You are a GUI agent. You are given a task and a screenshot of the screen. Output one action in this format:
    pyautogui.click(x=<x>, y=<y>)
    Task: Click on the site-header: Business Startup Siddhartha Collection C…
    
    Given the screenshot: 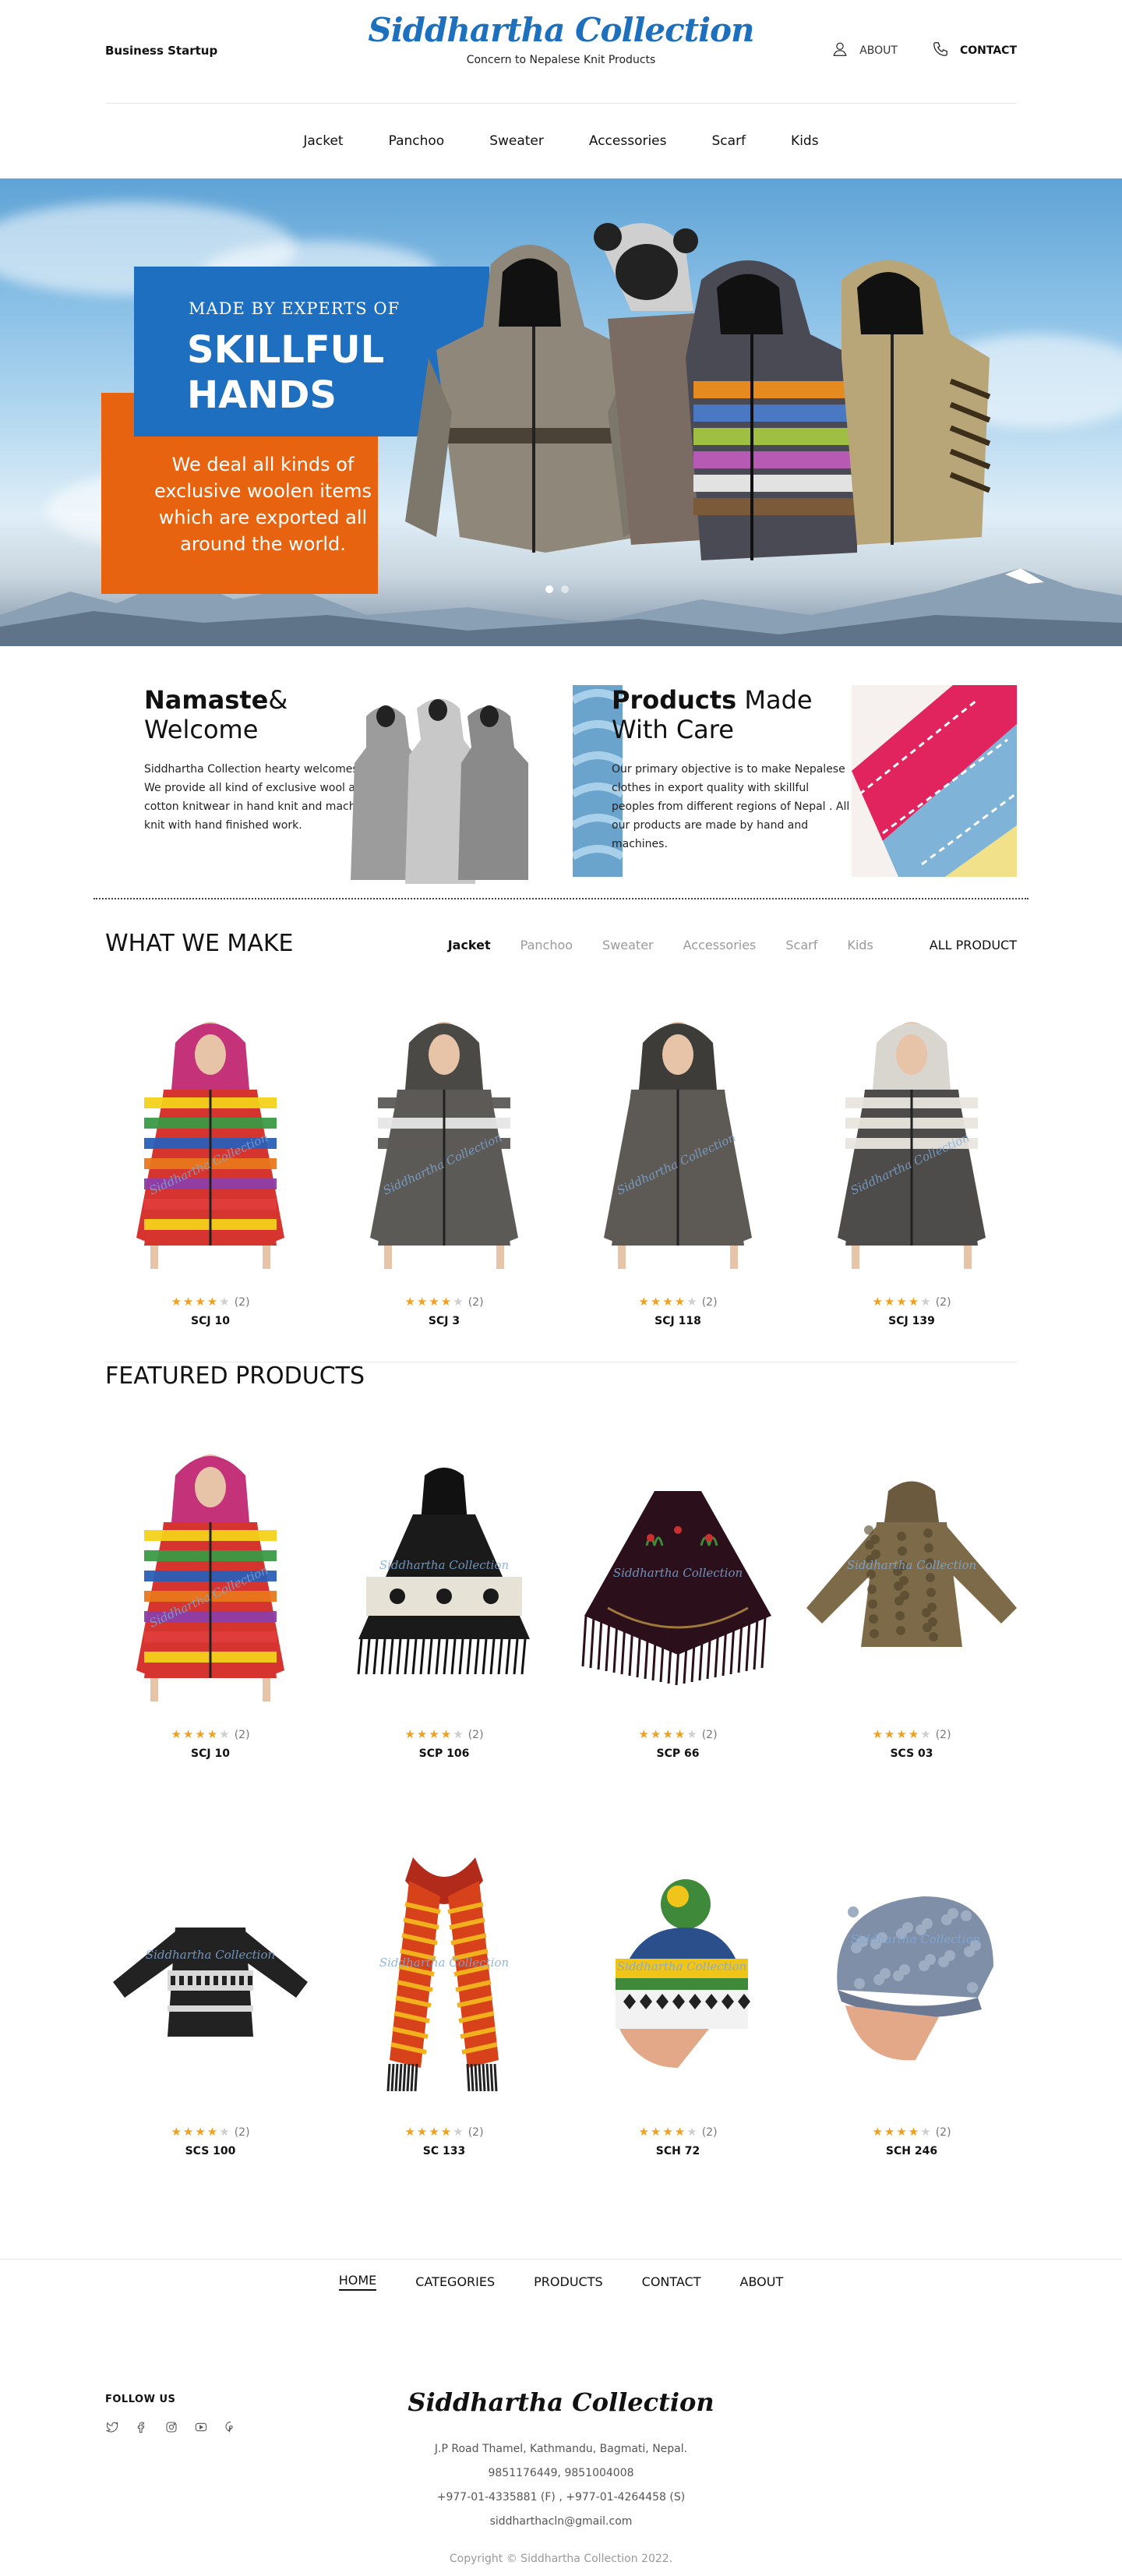 What is the action you would take?
    pyautogui.click(x=561, y=51)
    